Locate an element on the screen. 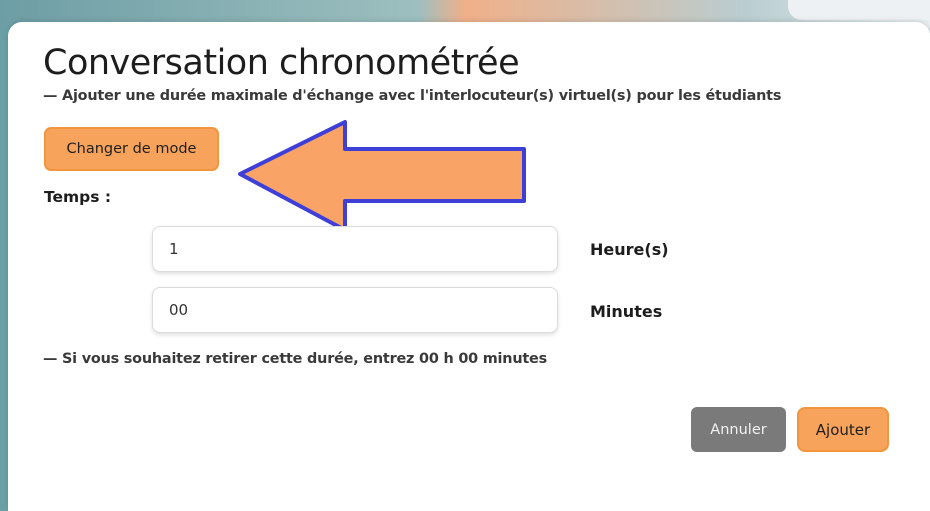 The image size is (930, 511). hours-unit-label: Heure(s) is located at coordinates (629, 249).